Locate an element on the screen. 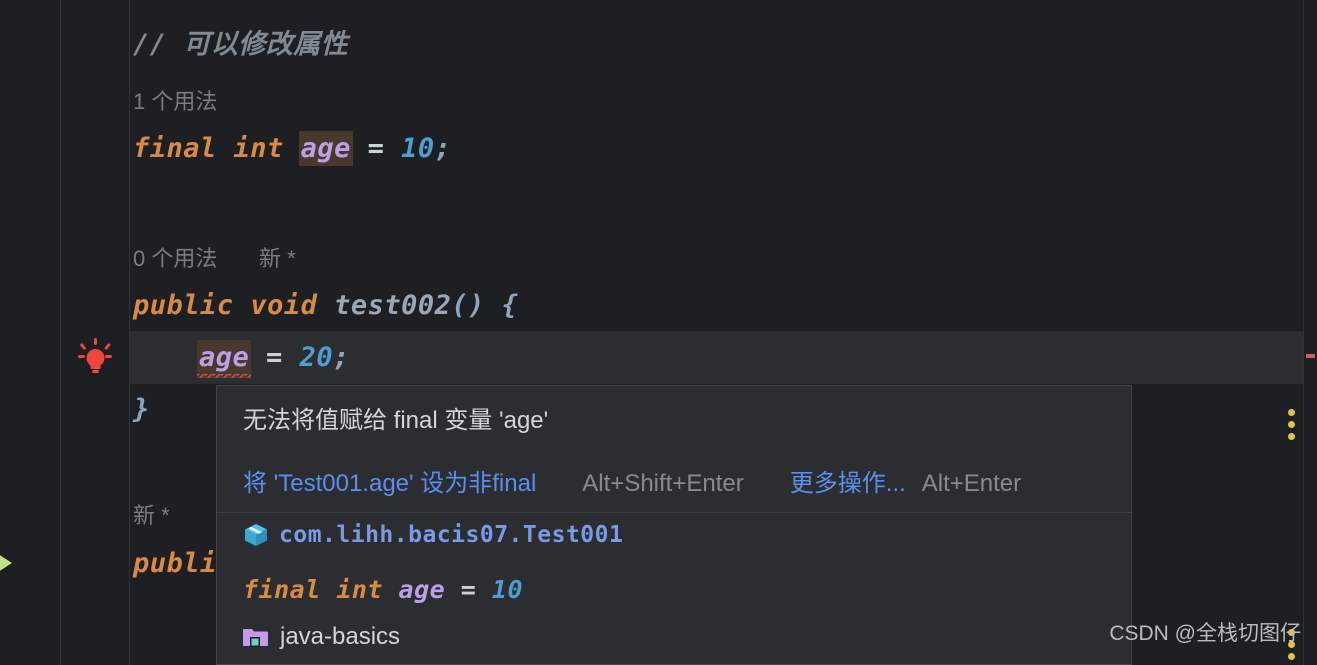 This screenshot has width=1317, height=665. error-marker is located at coordinates (1310, 356).